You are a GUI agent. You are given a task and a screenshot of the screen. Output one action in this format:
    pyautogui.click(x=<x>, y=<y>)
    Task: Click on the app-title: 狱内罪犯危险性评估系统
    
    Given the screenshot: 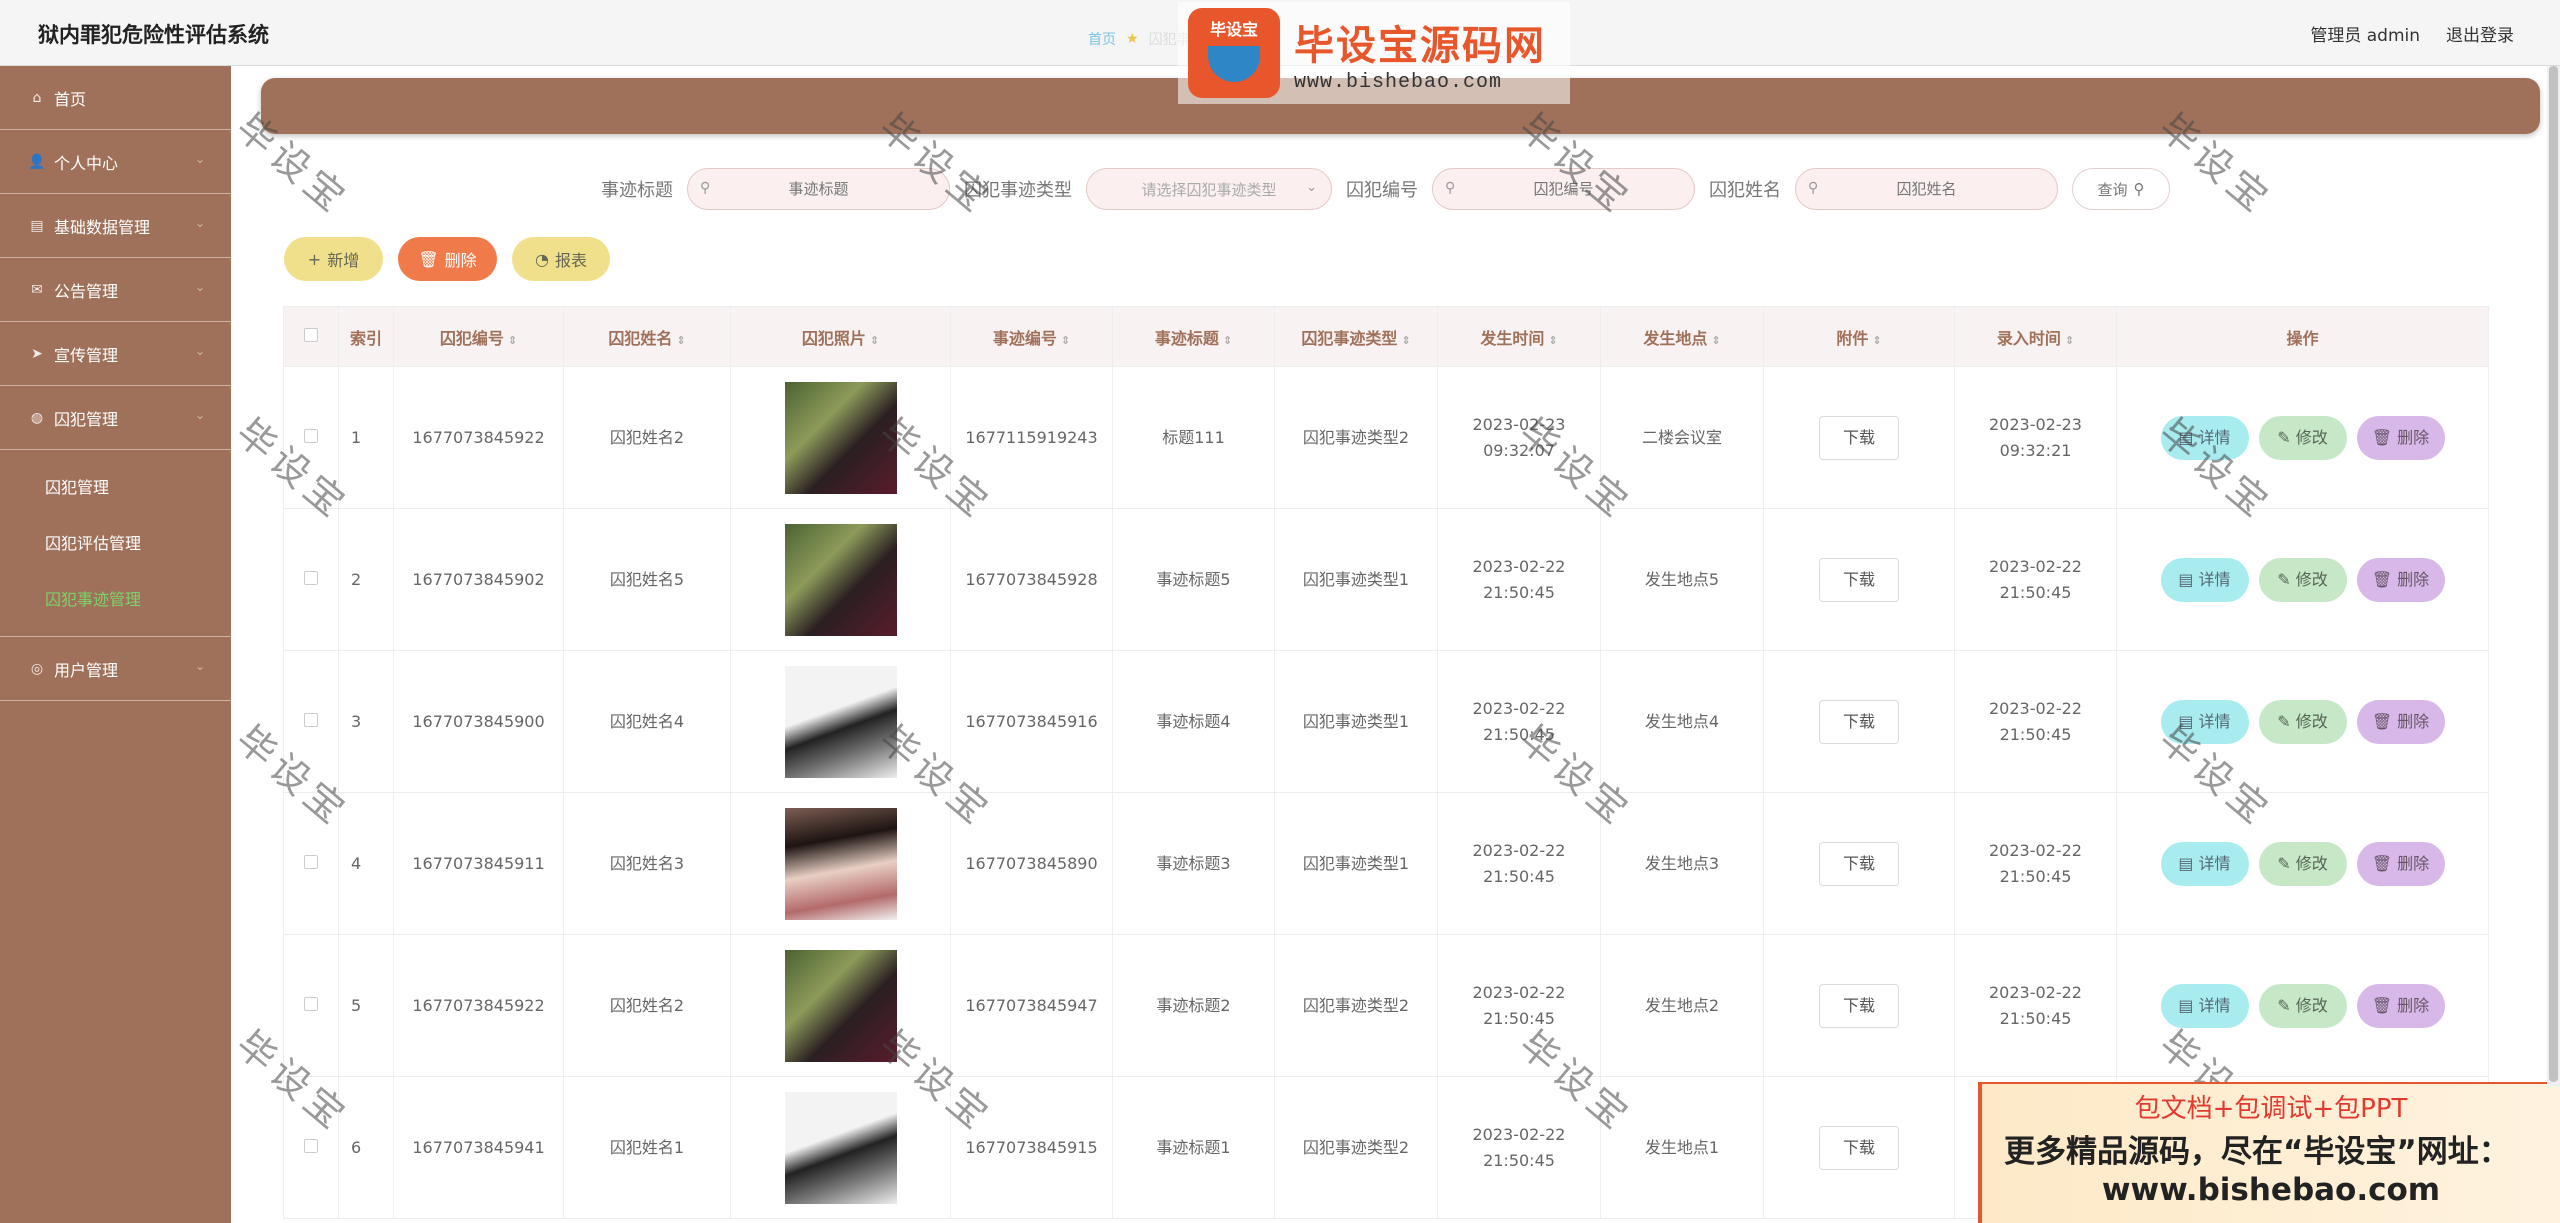 What is the action you would take?
    pyautogui.click(x=153, y=35)
    